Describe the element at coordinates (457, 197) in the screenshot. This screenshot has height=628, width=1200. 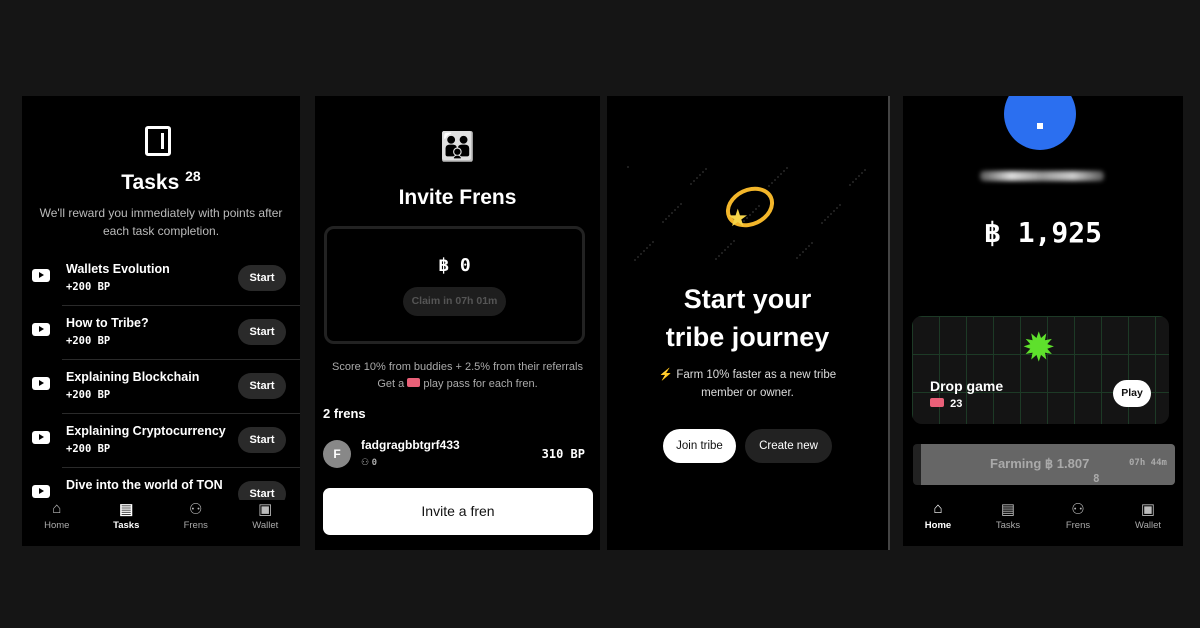
I see `page-title: Invite Frens` at that location.